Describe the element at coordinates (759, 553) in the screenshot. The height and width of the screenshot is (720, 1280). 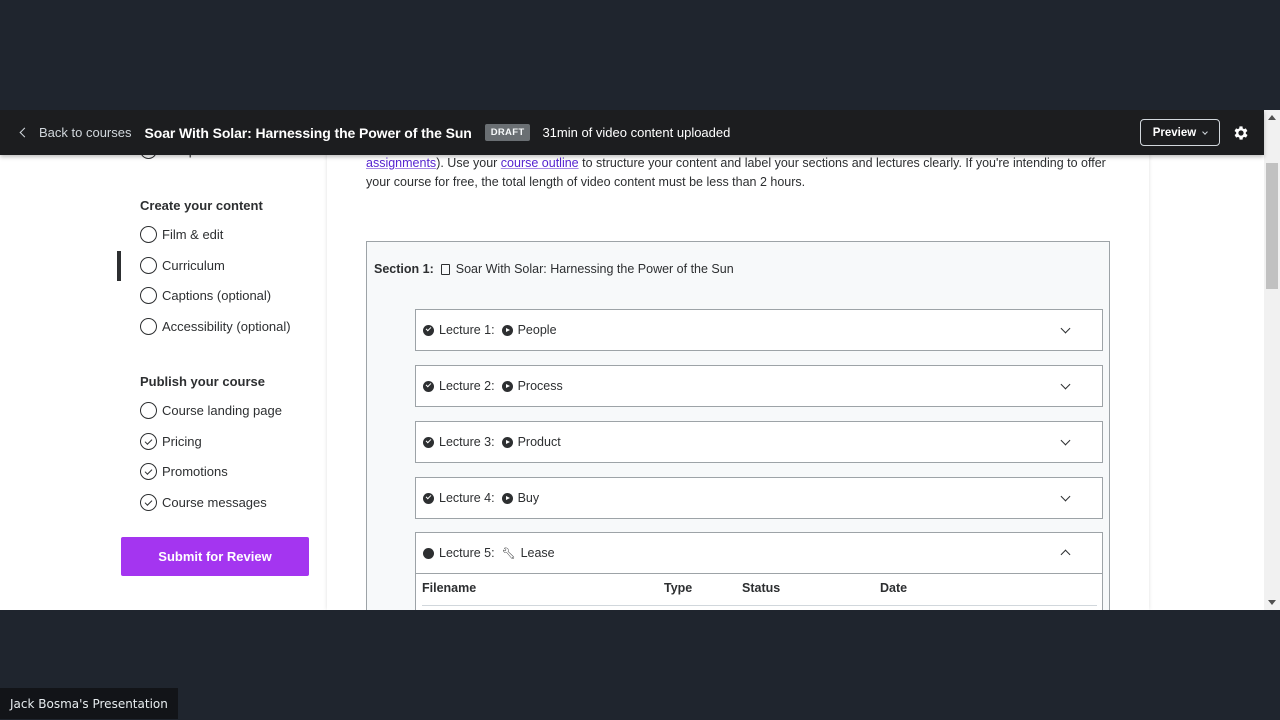
I see `lecture-header: Lecture 5: 🔧︎ Lease` at that location.